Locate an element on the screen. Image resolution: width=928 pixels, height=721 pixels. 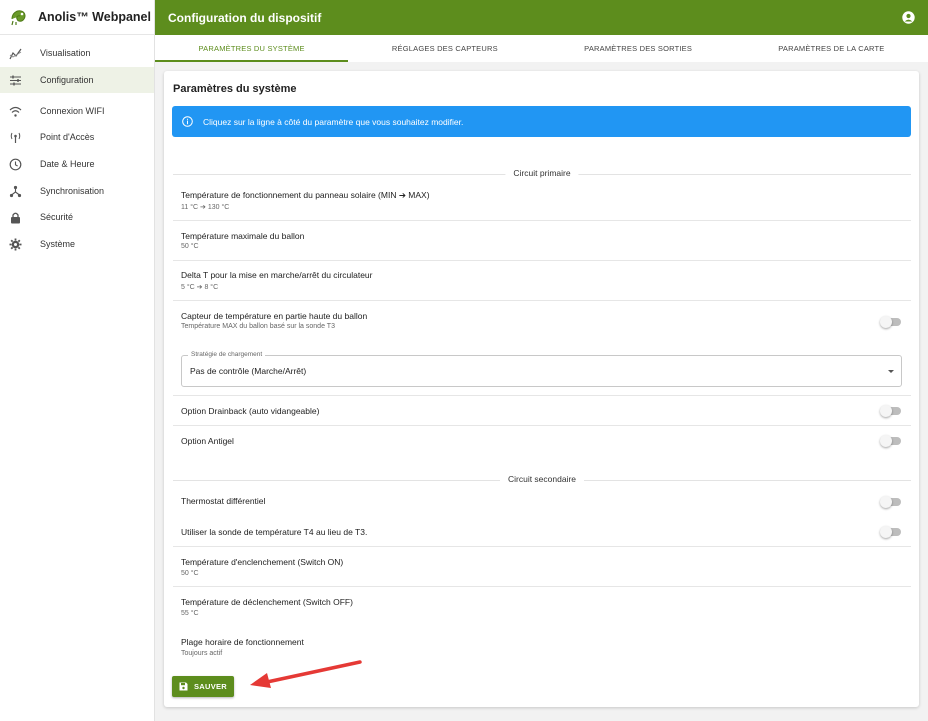
section-label-secondary: Circuit secondaire is located at coordinates (542, 479).